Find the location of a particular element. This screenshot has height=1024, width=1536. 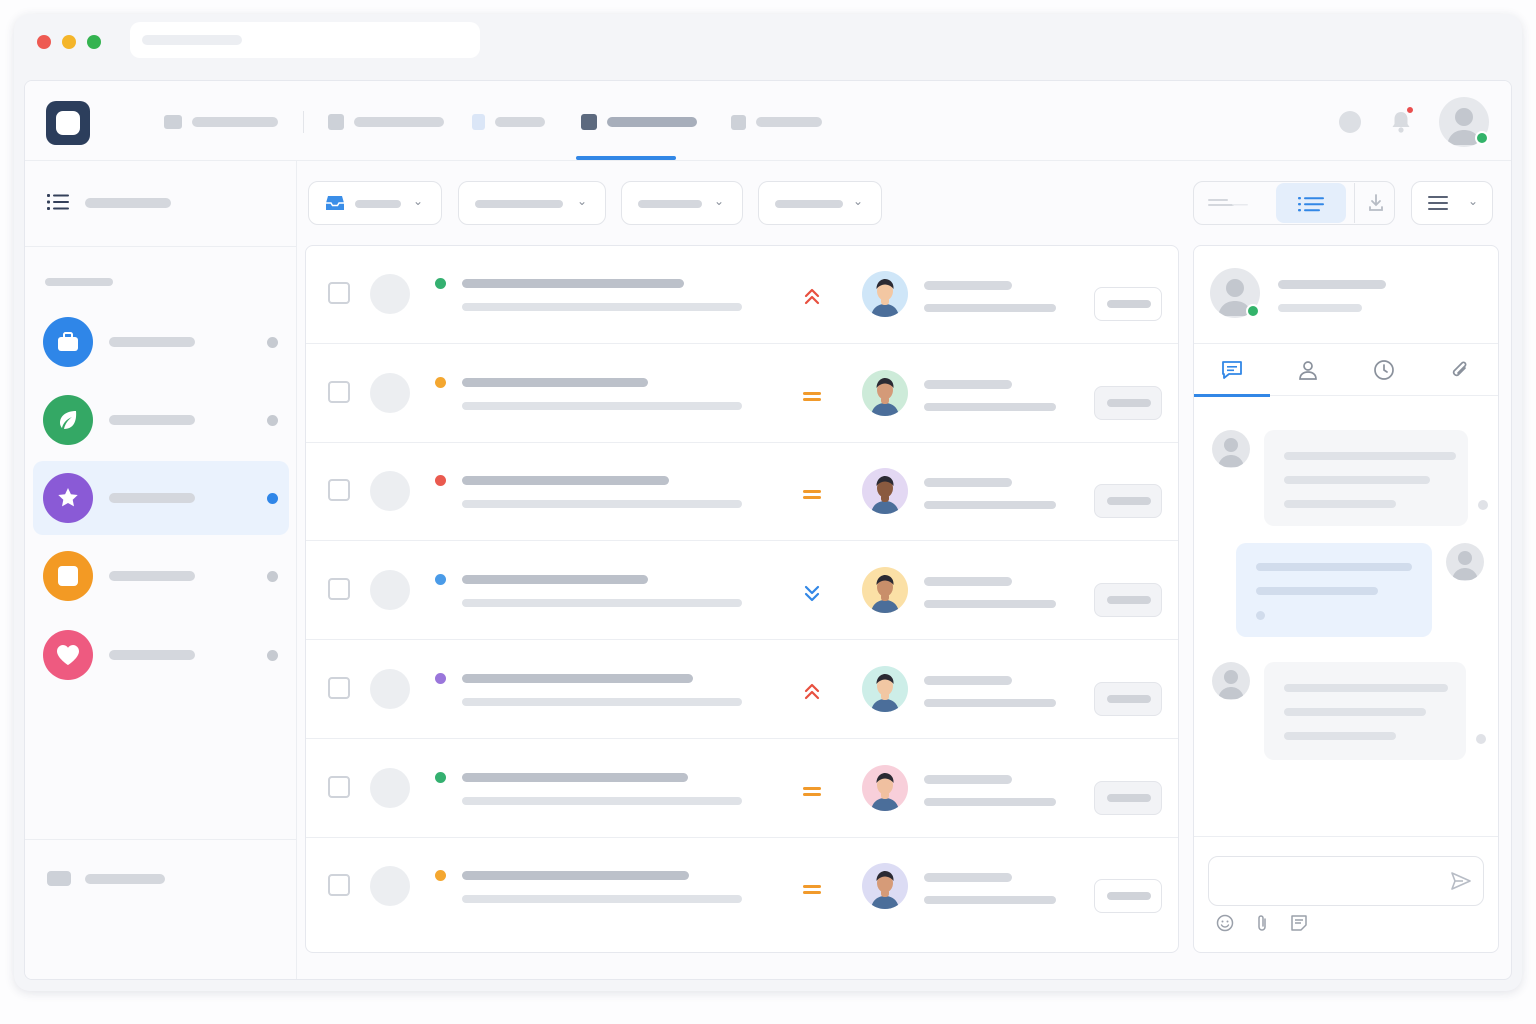

filter-dropdown-2: ⌄ is located at coordinates (532, 203).